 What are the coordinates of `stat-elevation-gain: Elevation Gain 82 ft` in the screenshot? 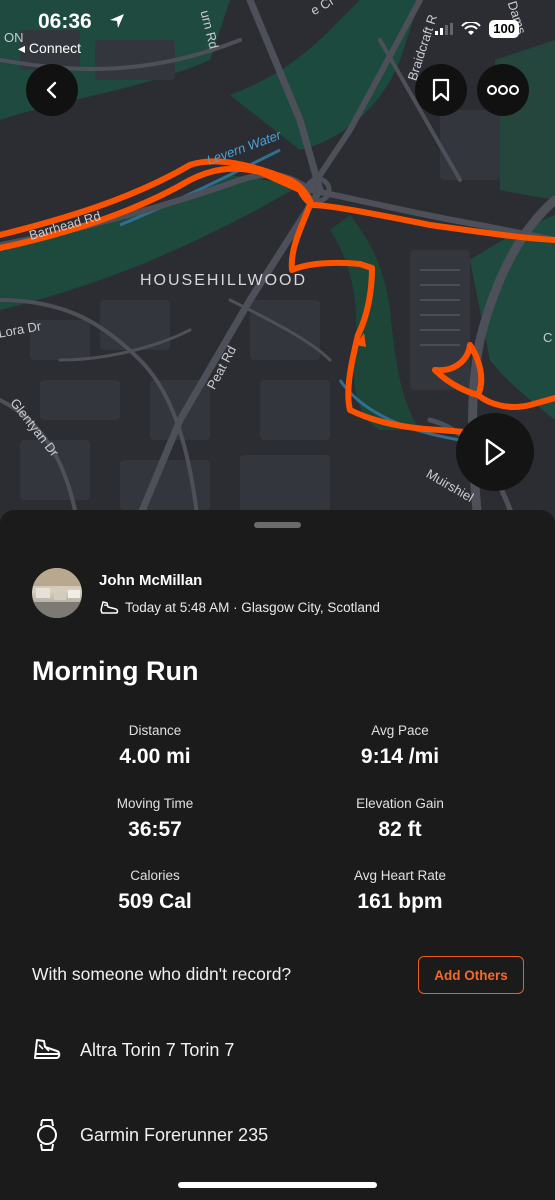 It's located at (400, 819).